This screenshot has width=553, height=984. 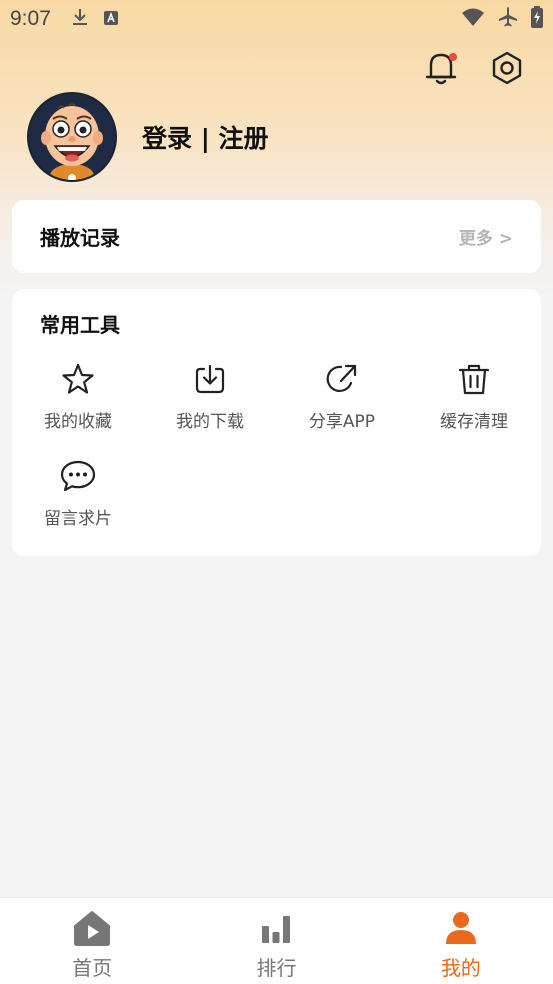 I want to click on download-icon, so click(x=210, y=379).